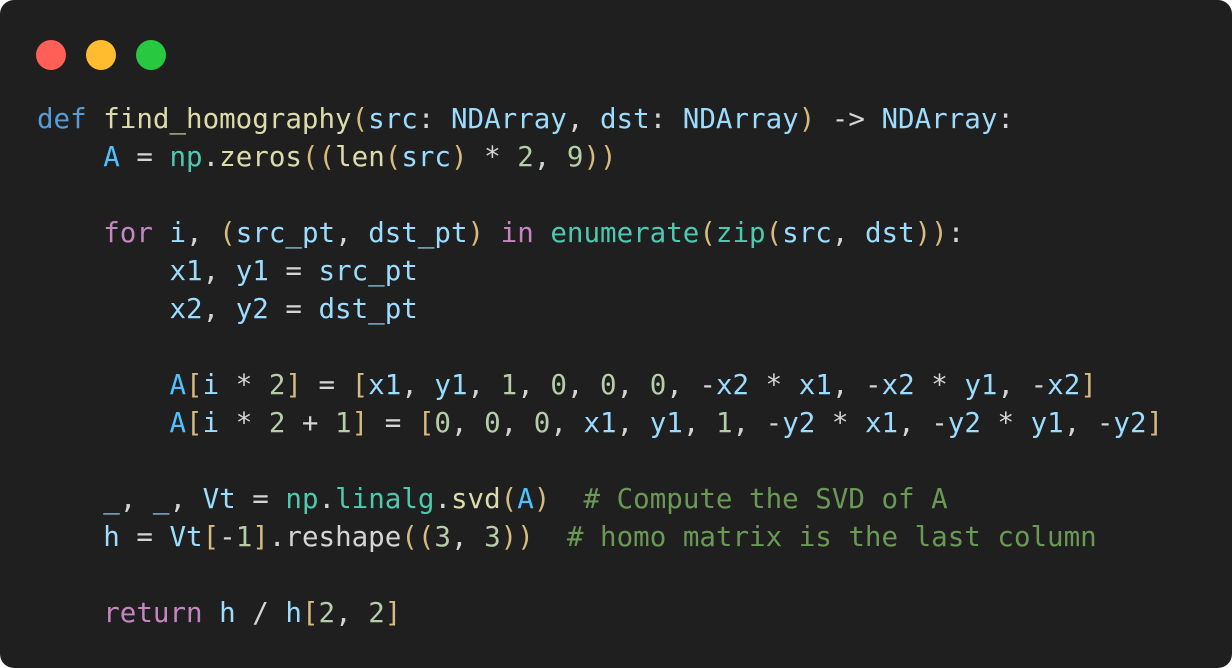 The width and height of the screenshot is (1232, 668). What do you see at coordinates (128, 233) in the screenshot?
I see `code-token: for` at bounding box center [128, 233].